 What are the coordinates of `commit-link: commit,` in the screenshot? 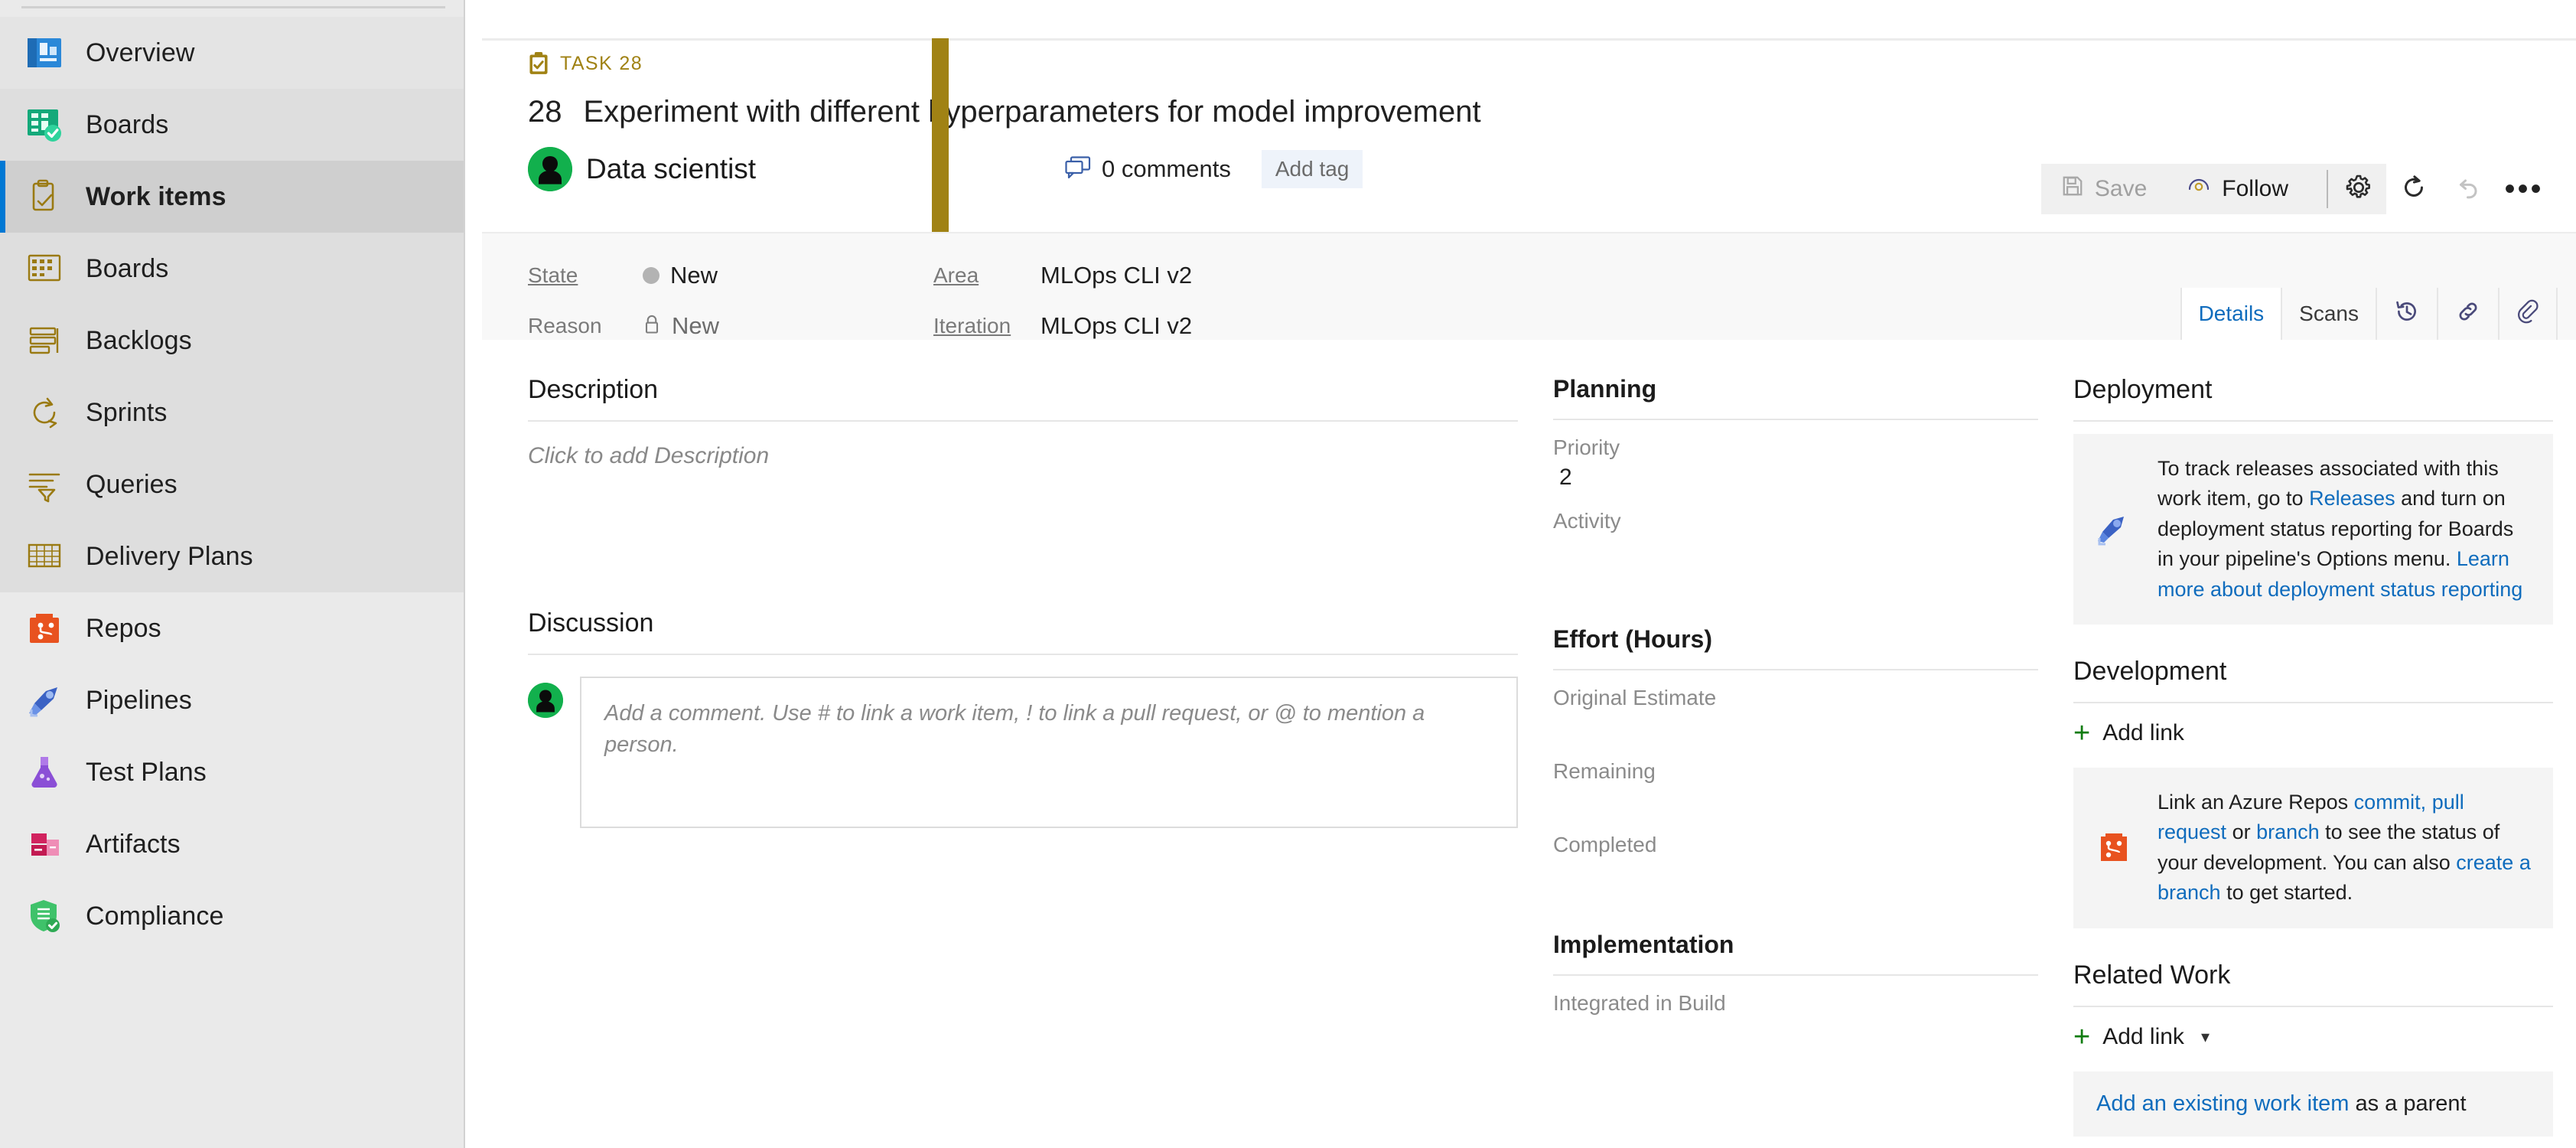 It's located at (2391, 802).